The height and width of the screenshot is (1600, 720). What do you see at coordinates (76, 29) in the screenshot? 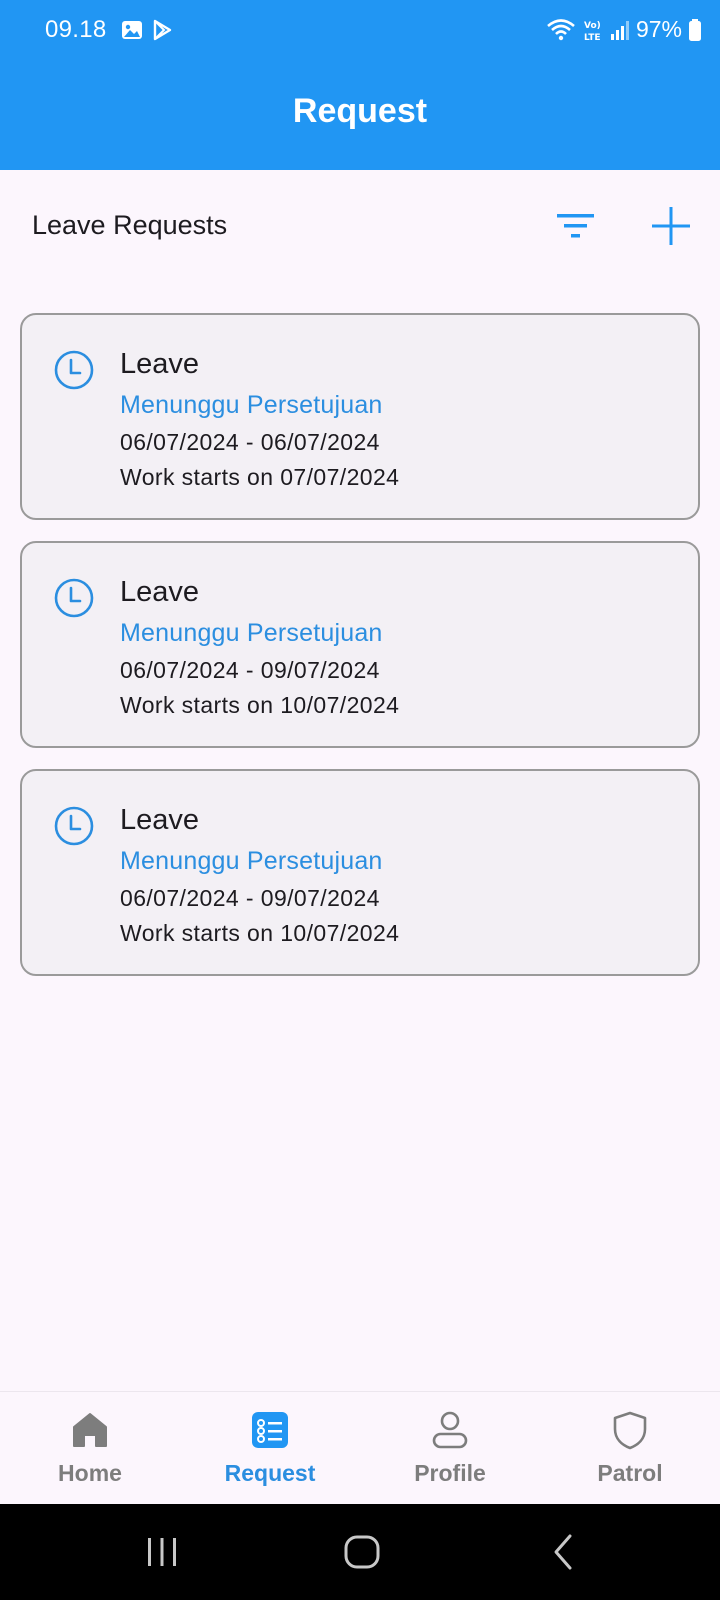
I see `status-time: 09.18` at bounding box center [76, 29].